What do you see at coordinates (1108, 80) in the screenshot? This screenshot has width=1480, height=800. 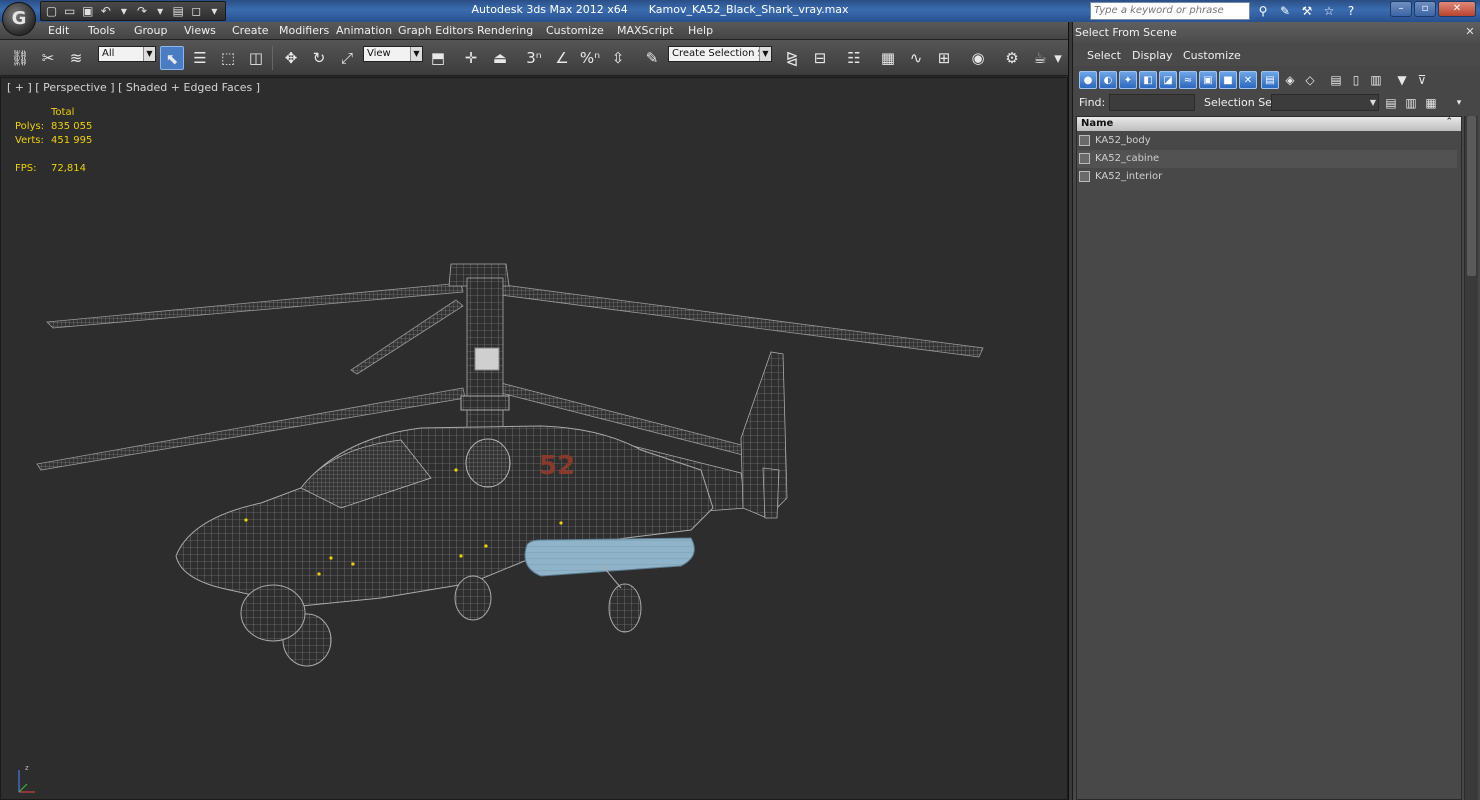 I see `display-shapes-icon: ◐` at bounding box center [1108, 80].